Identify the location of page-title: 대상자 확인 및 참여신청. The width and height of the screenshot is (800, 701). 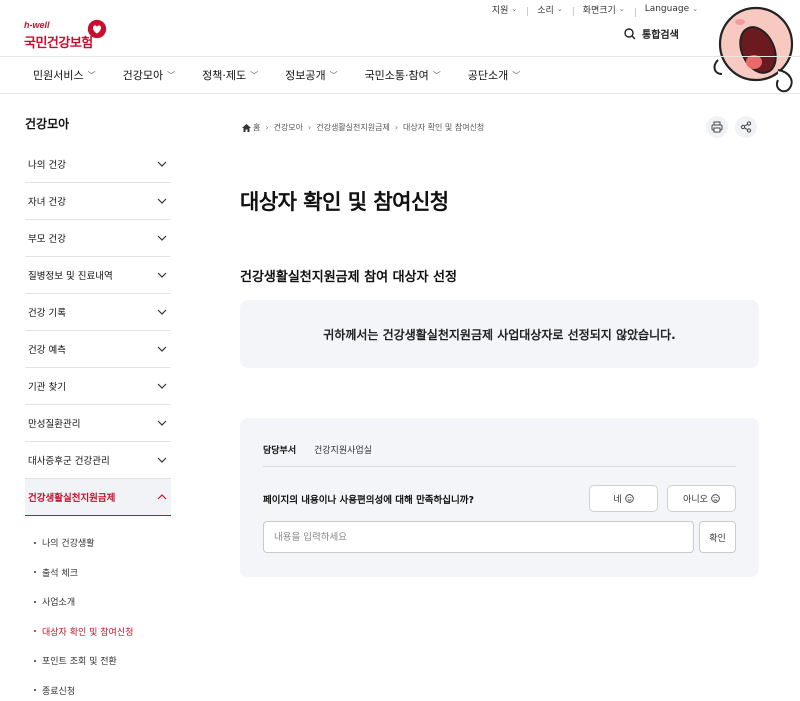
(344, 202).